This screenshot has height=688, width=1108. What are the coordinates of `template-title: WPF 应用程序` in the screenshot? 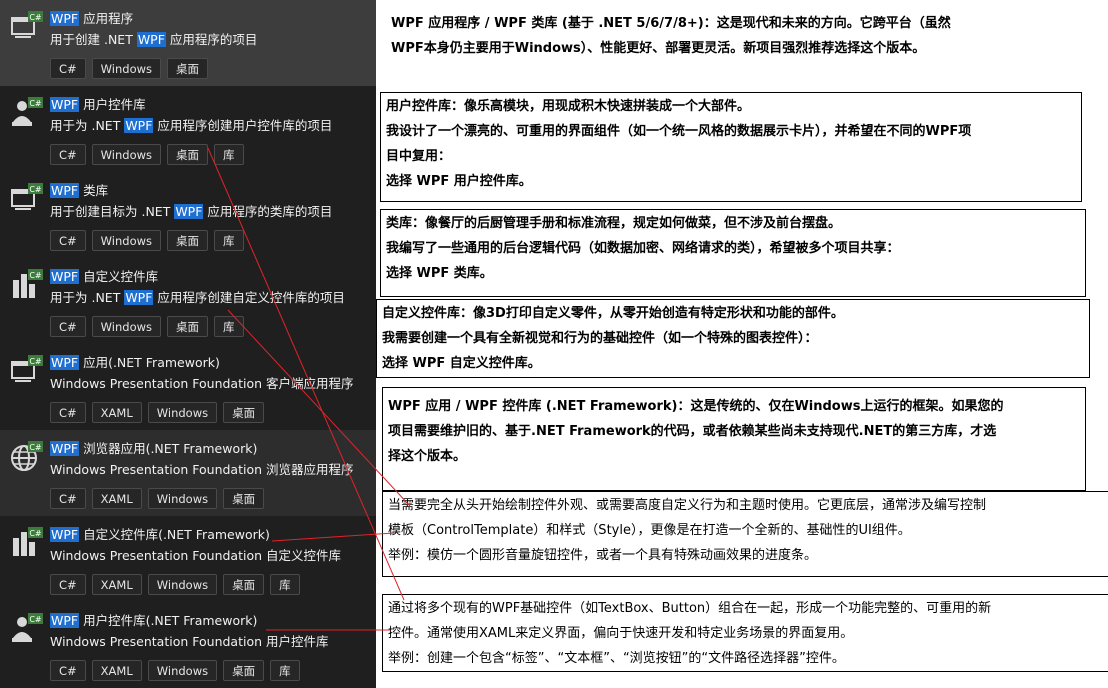 It's located at (92, 18).